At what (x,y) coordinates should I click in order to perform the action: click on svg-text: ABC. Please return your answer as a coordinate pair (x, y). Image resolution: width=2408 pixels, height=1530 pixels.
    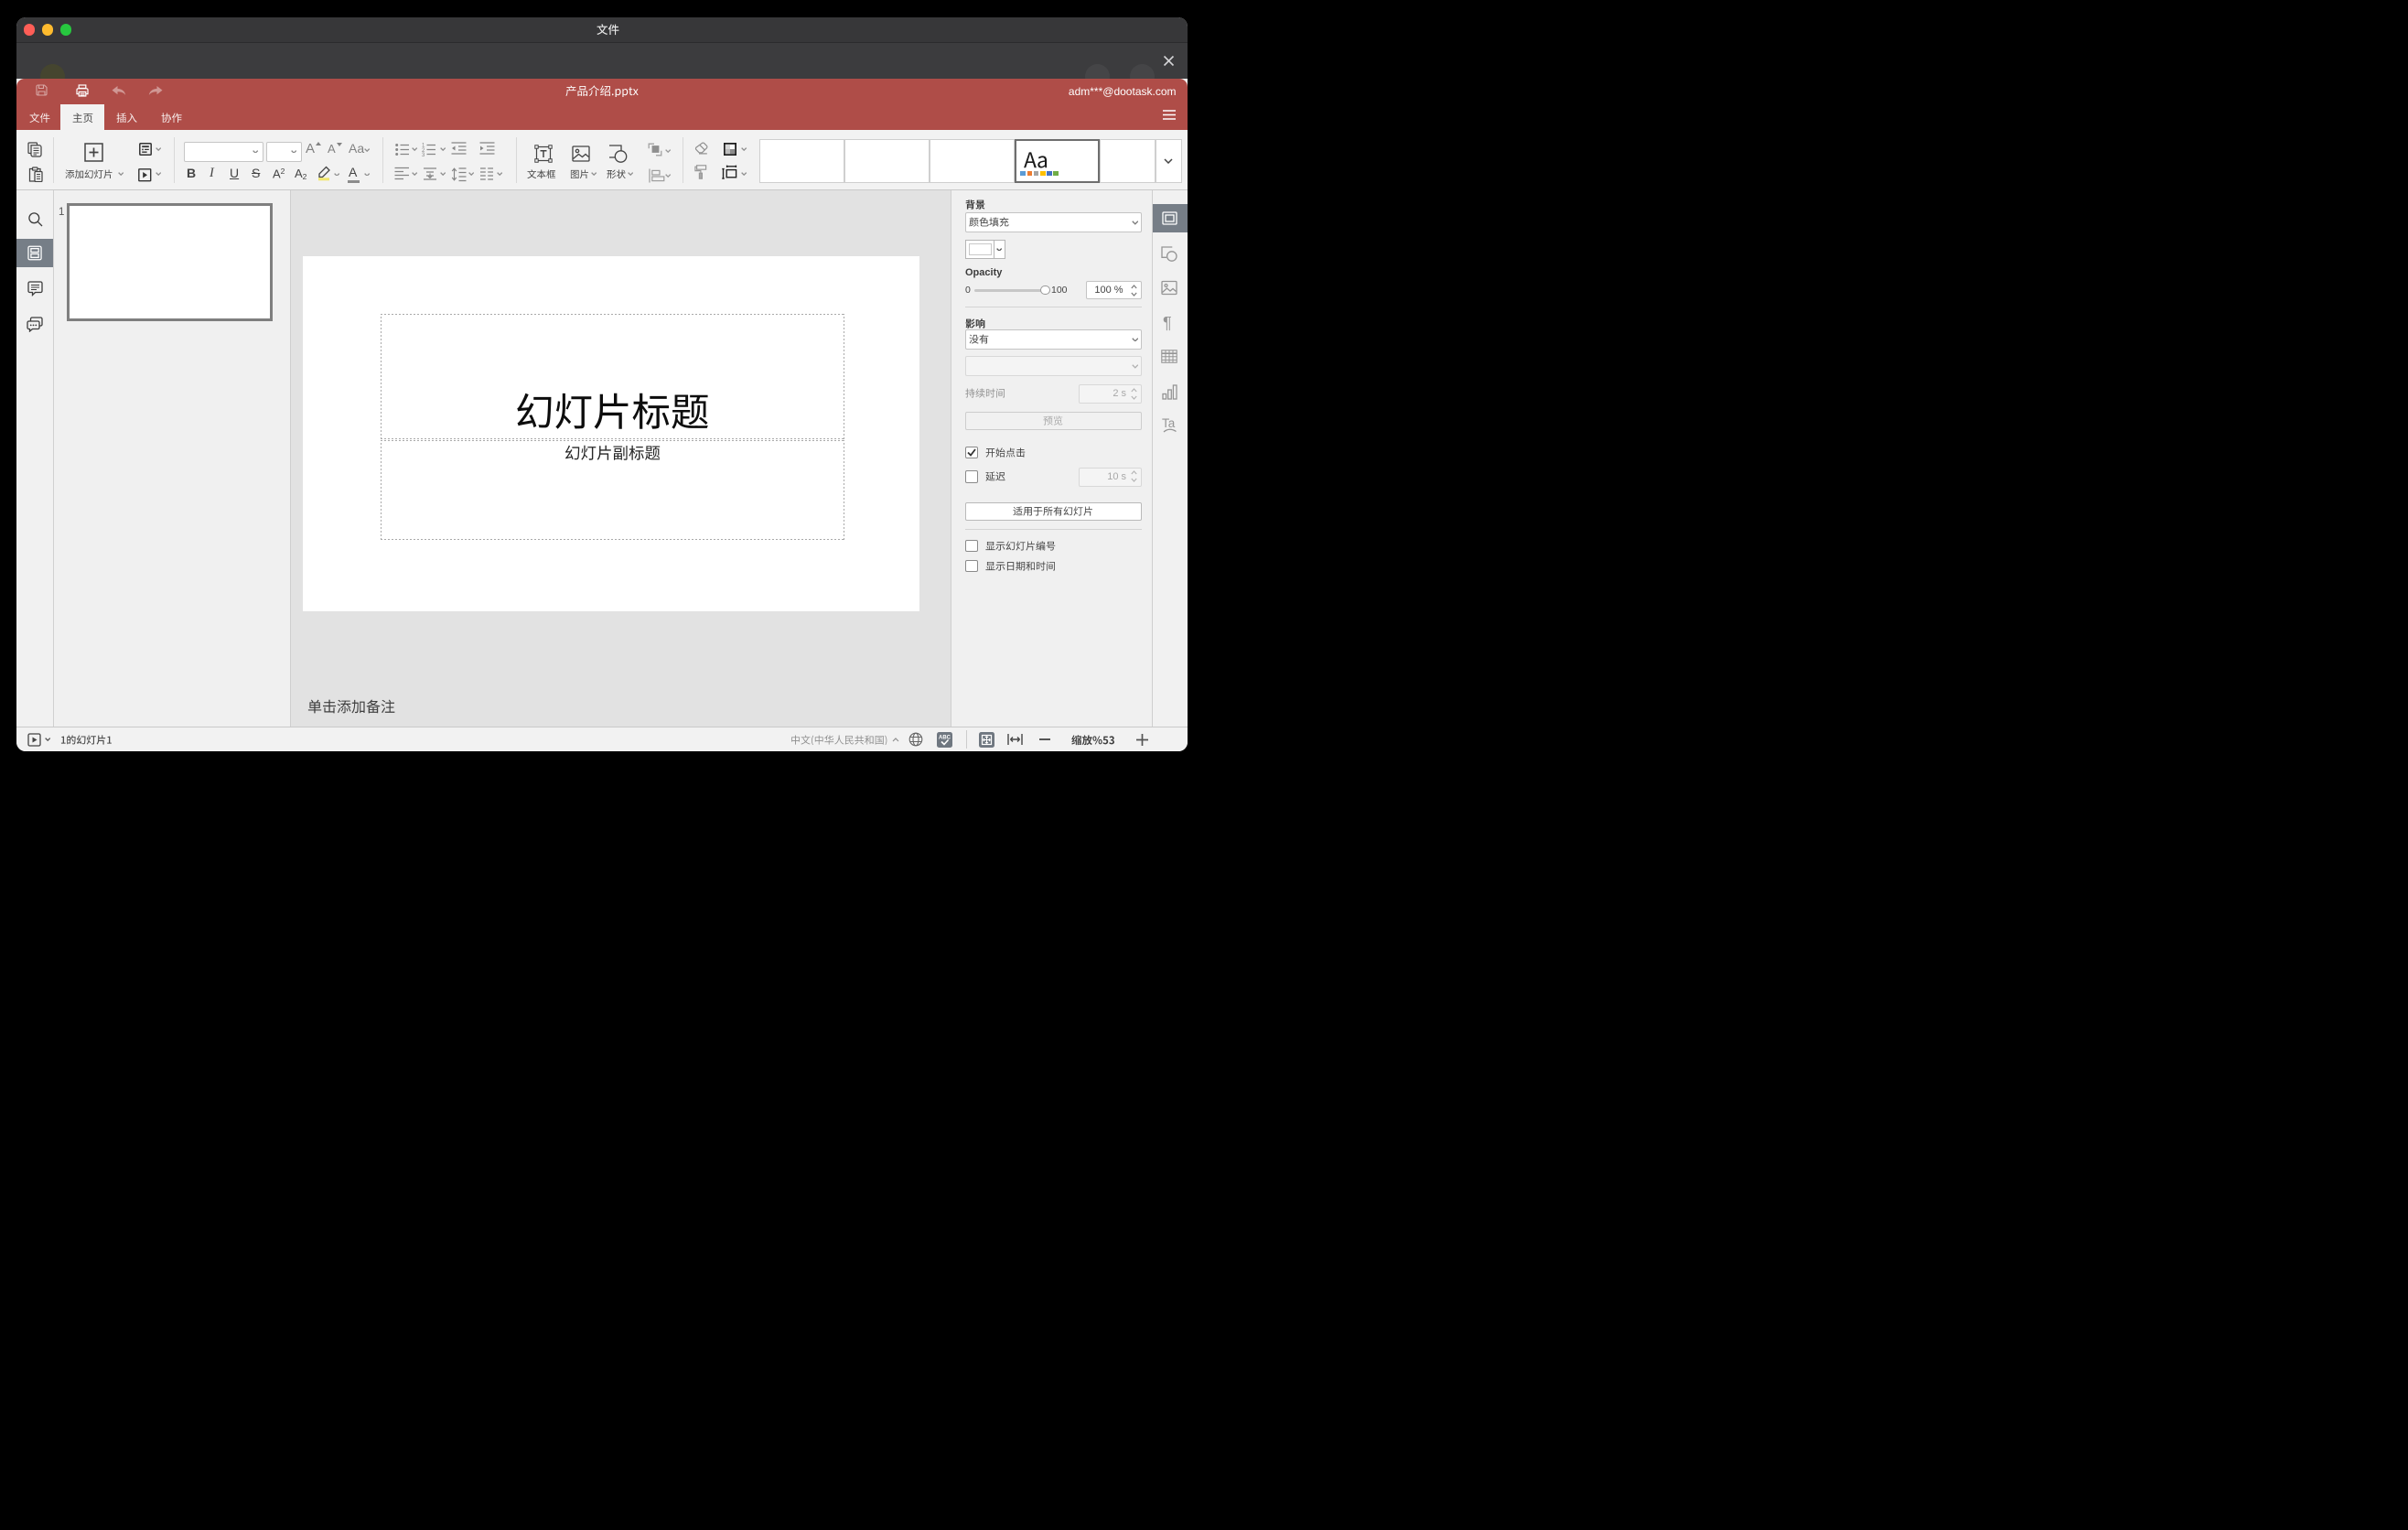
    Looking at the image, I should click on (945, 737).